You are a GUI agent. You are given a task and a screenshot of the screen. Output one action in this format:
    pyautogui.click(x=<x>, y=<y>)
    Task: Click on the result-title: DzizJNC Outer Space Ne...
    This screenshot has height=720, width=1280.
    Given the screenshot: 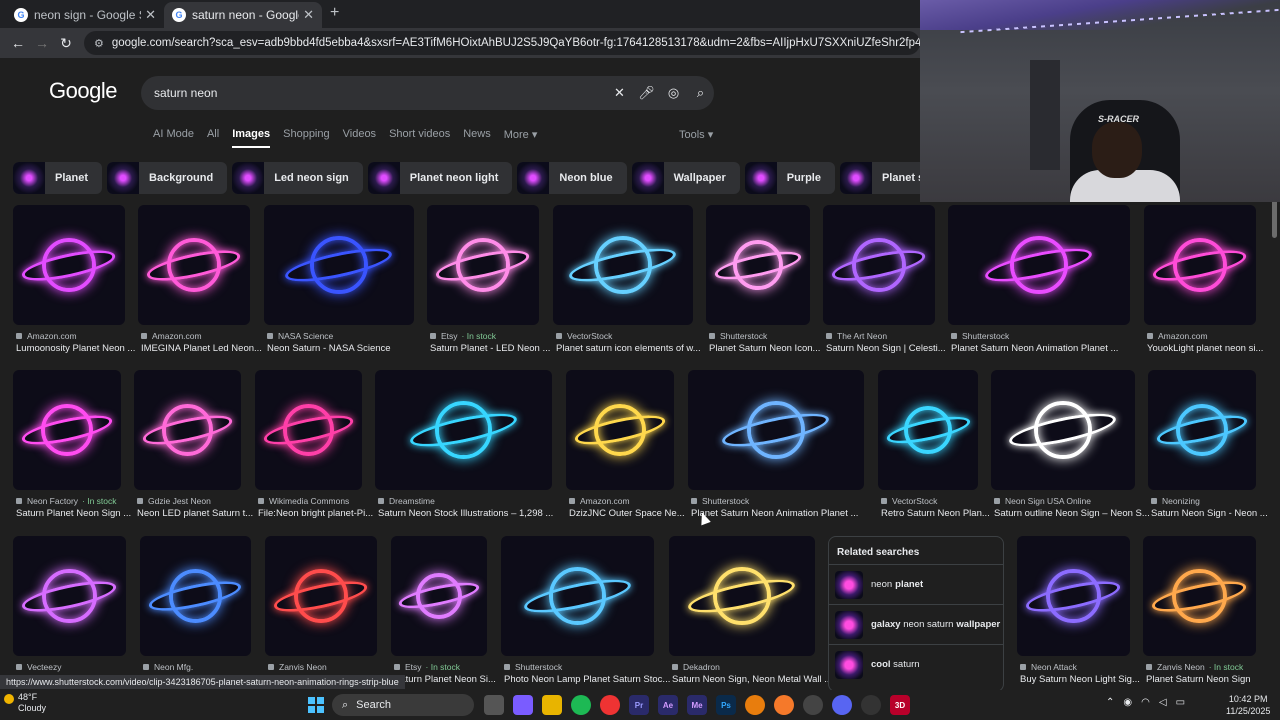 What is the action you would take?
    pyautogui.click(x=633, y=513)
    